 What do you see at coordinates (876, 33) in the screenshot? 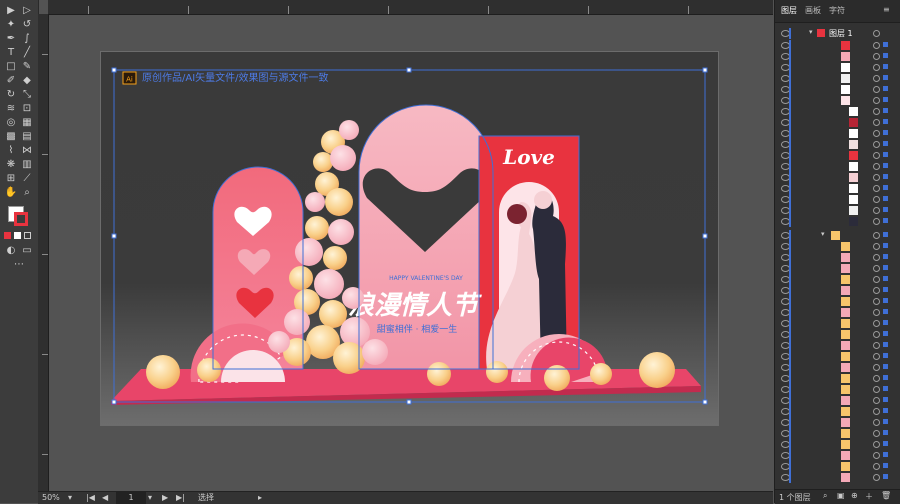
I see `target-icon` at bounding box center [876, 33].